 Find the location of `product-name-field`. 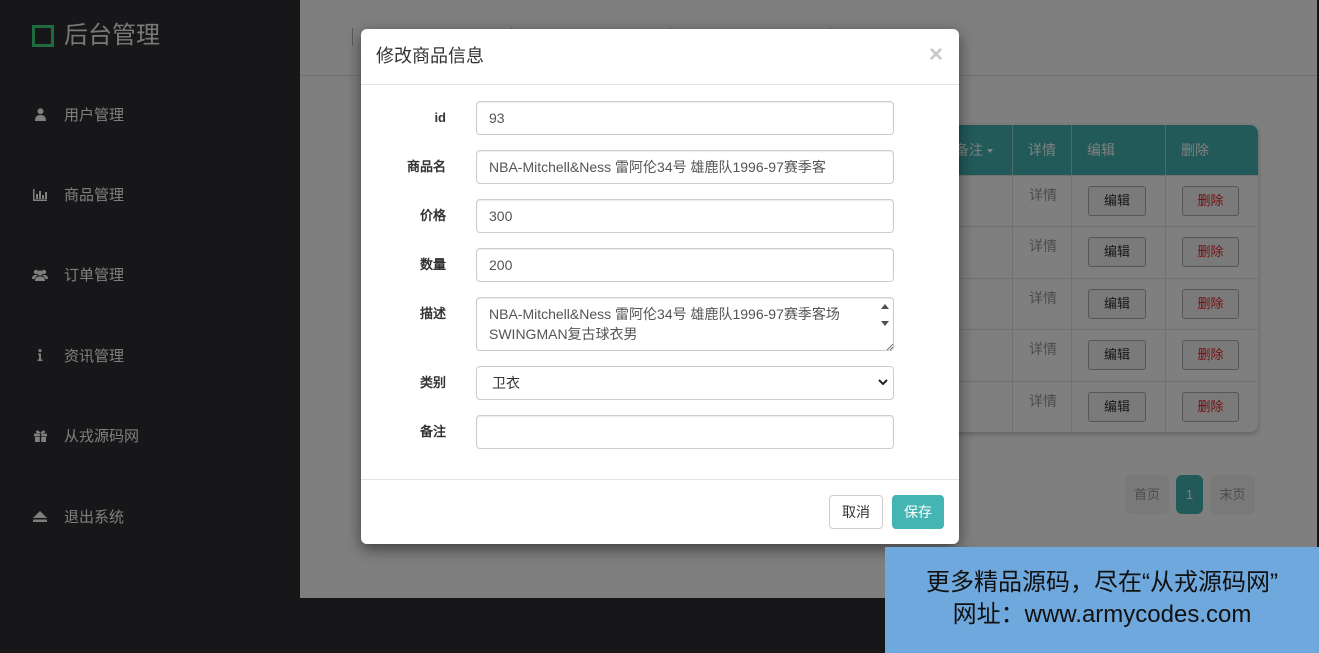

product-name-field is located at coordinates (685, 167).